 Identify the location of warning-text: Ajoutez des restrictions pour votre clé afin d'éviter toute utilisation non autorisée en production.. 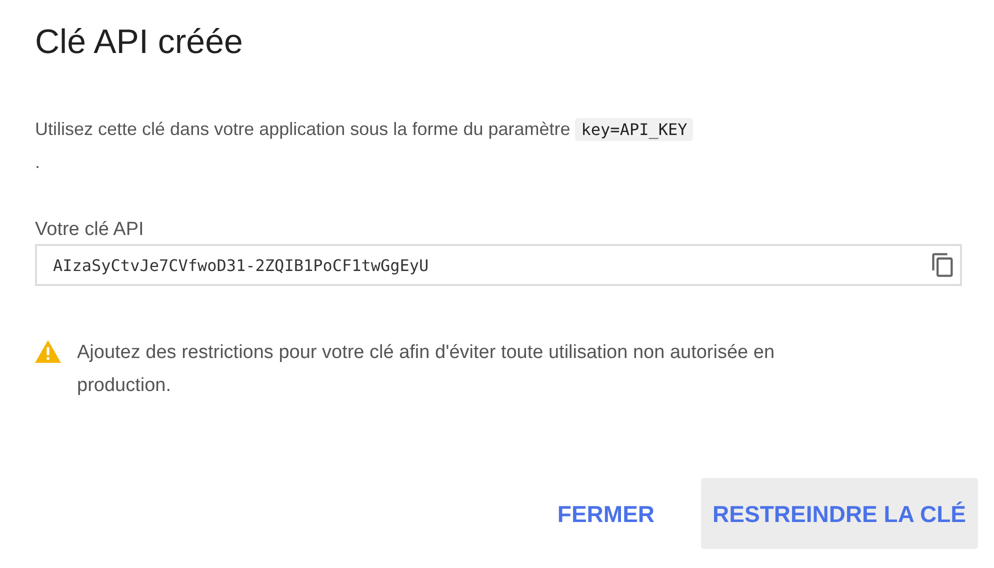
(426, 369).